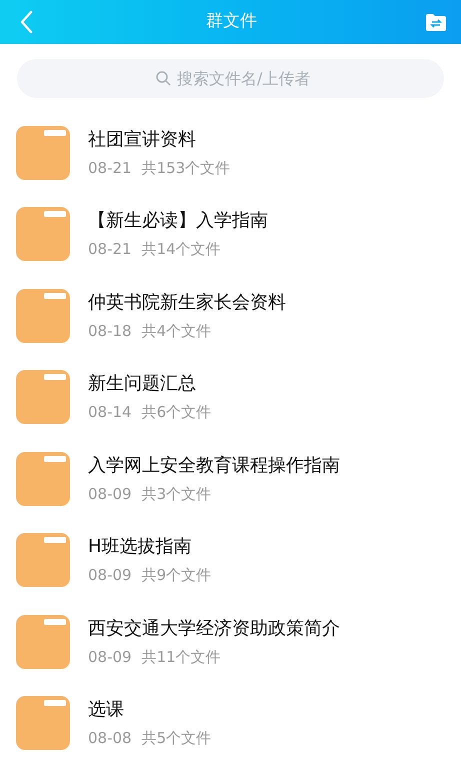 The width and height of the screenshot is (461, 768). Describe the element at coordinates (177, 330) in the screenshot. I see `file-count: 共4个文件` at that location.